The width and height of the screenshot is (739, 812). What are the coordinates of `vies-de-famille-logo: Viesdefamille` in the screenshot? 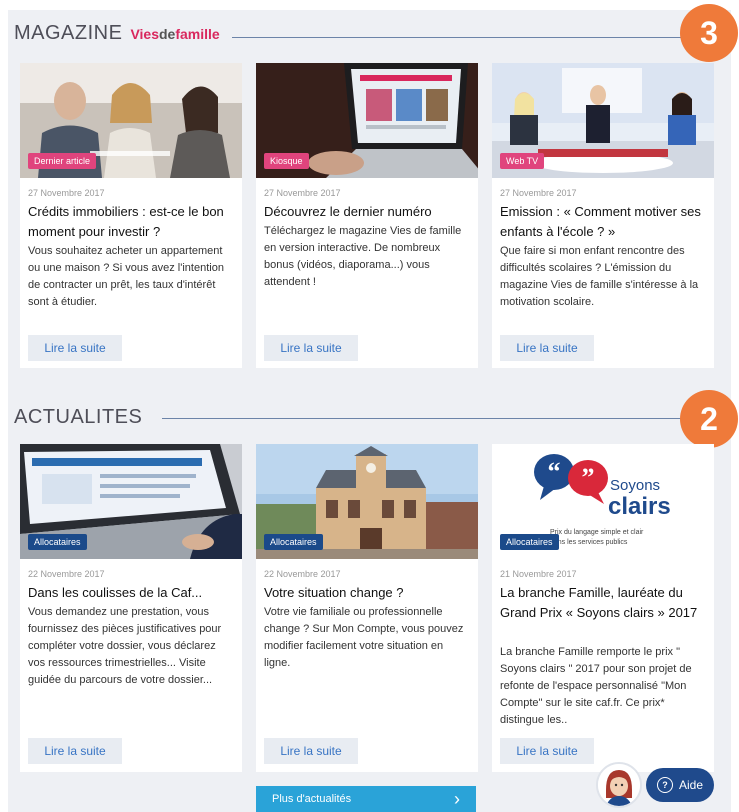 It's located at (175, 33).